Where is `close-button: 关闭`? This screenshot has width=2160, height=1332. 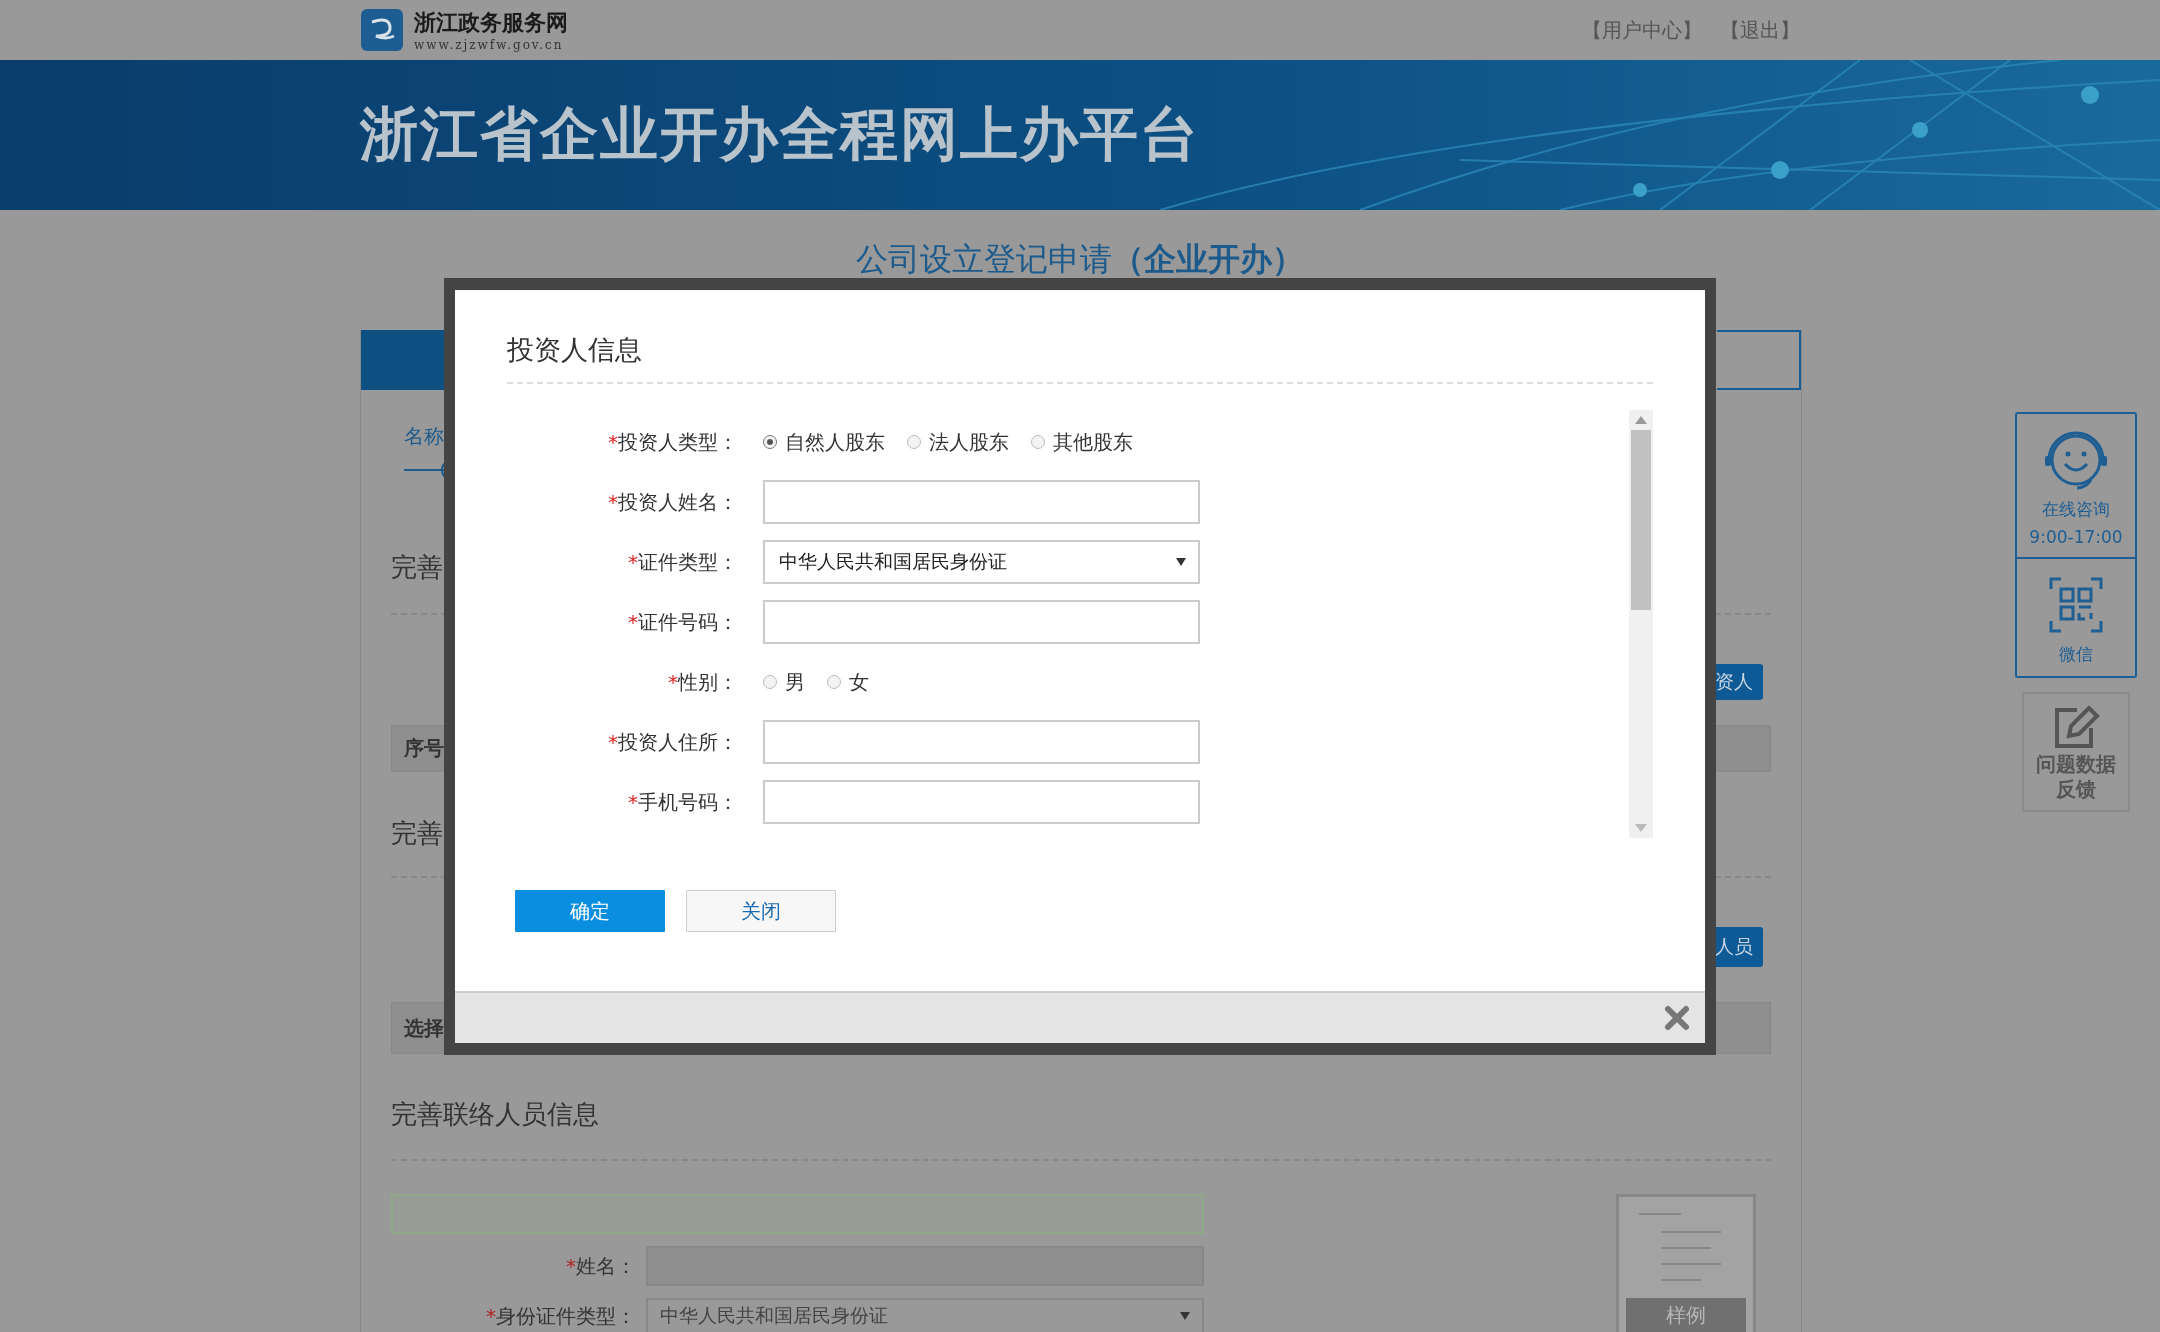 close-button: 关闭 is located at coordinates (761, 911).